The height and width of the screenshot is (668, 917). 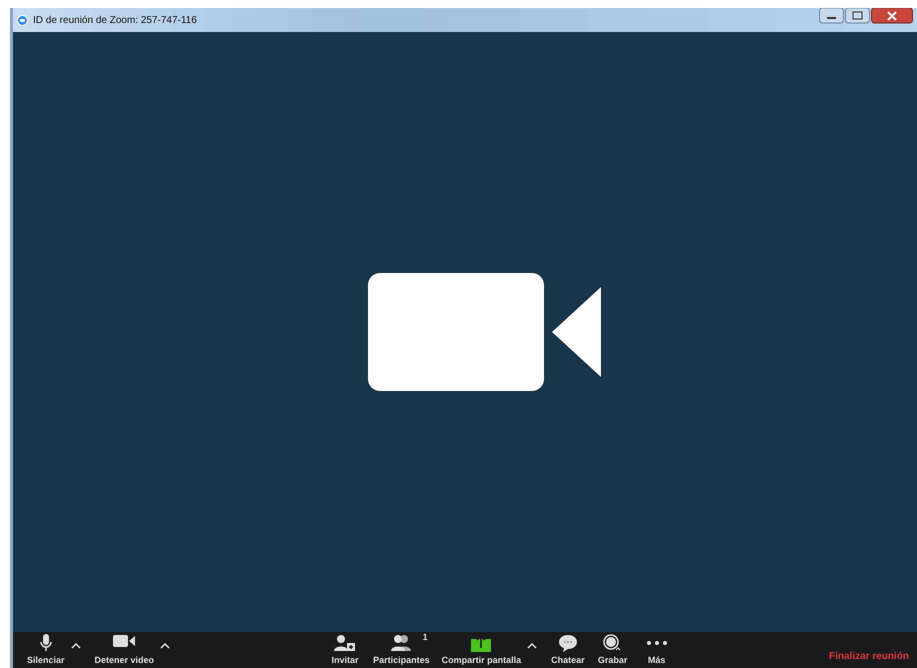 I want to click on camera-button: Detener video, so click(x=124, y=650).